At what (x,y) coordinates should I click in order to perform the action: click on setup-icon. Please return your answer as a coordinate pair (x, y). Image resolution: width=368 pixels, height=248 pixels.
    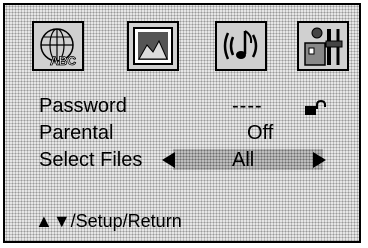
    Looking at the image, I should click on (323, 46).